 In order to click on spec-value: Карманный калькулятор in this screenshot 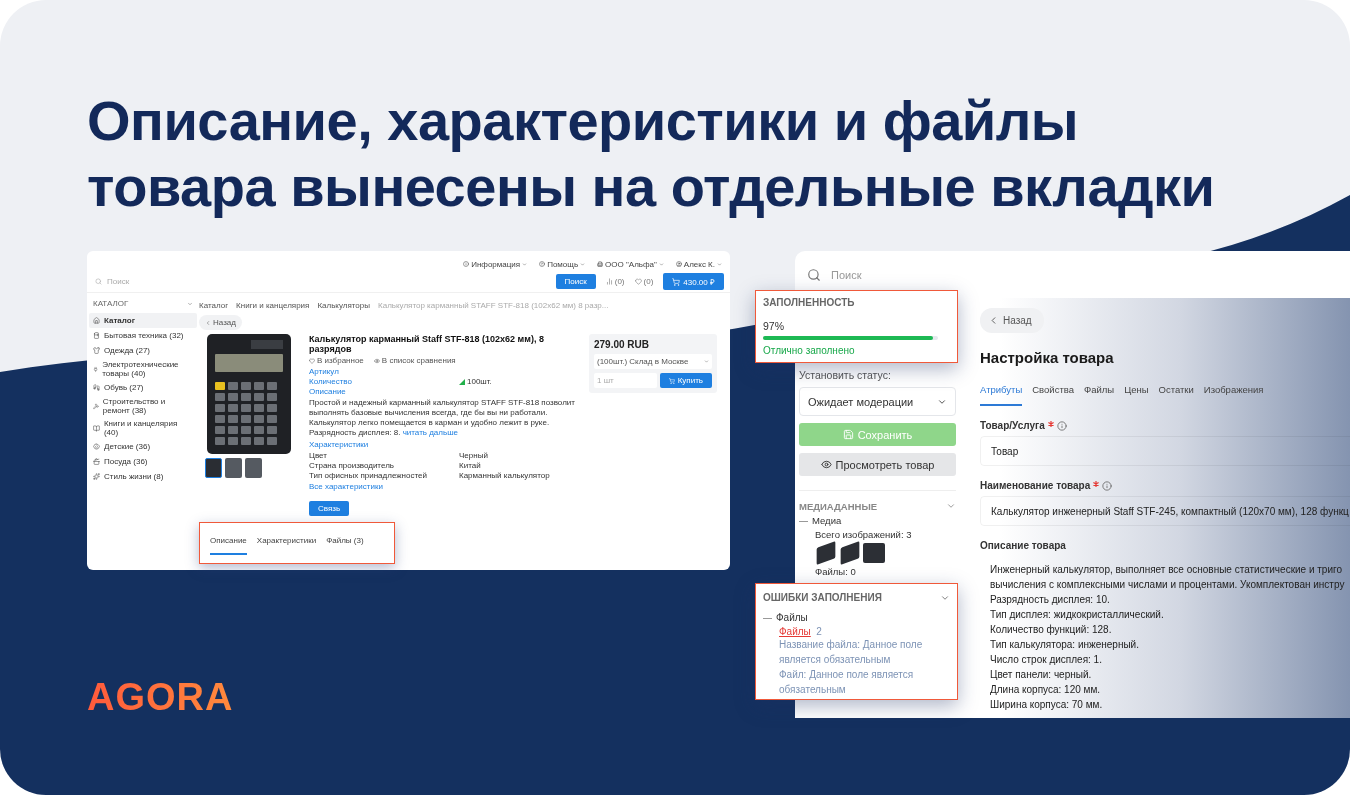, I will do `click(505, 475)`.